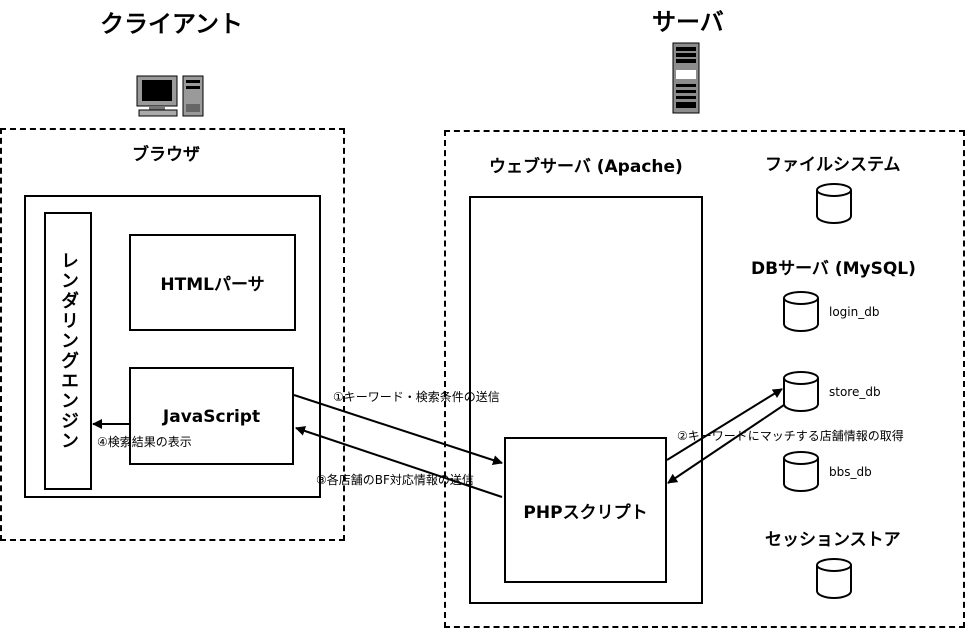  I want to click on arrow-step3-label: ③各店舗のBF対応情報の送信, so click(395, 480).